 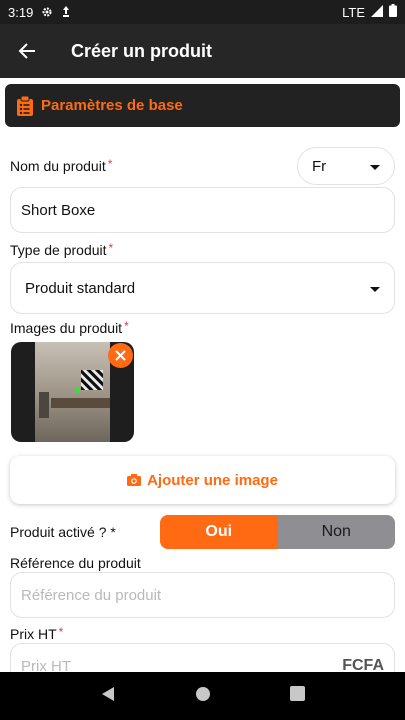 I want to click on notification-icon, so click(x=66, y=12).